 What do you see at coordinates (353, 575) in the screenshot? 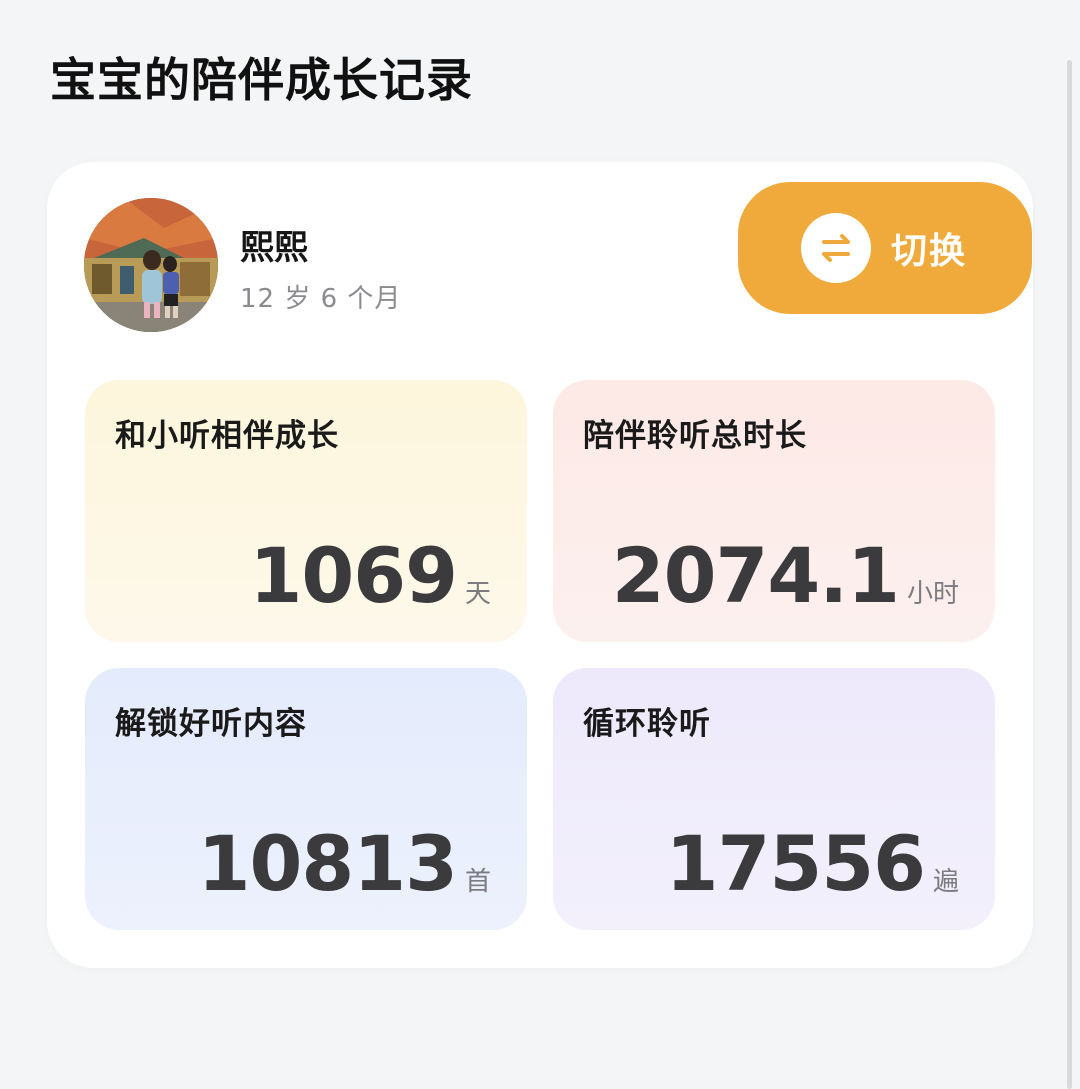
I see `stat-value: 1069` at bounding box center [353, 575].